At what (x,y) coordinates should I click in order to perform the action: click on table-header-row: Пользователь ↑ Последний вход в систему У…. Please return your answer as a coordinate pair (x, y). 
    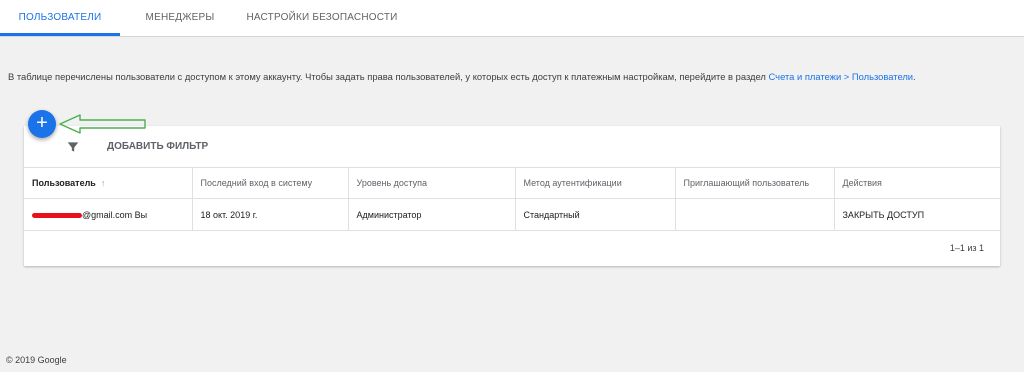
    Looking at the image, I should click on (512, 183).